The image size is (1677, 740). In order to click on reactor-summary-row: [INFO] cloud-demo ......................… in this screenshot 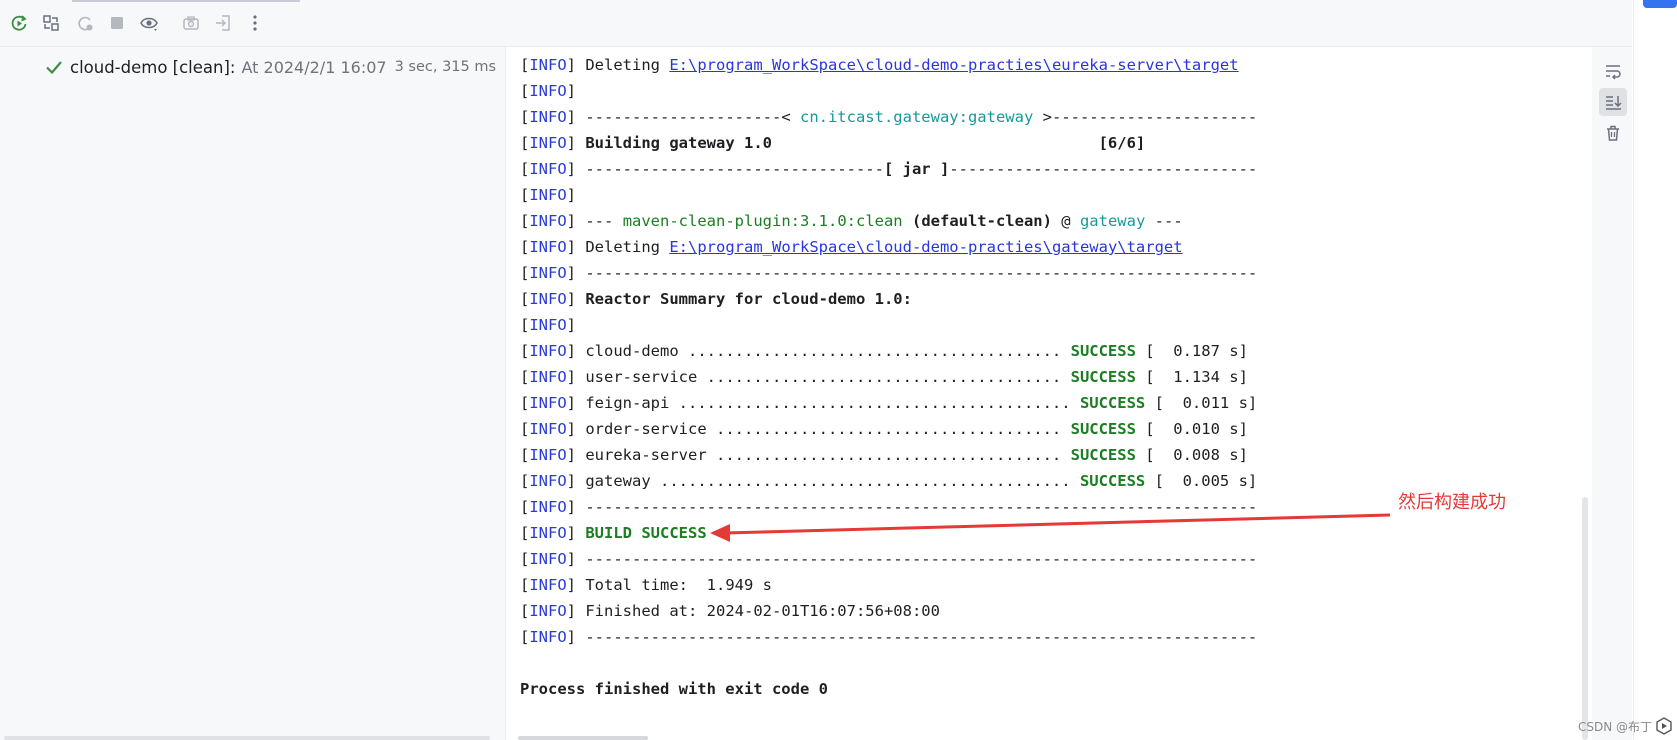, I will do `click(884, 351)`.